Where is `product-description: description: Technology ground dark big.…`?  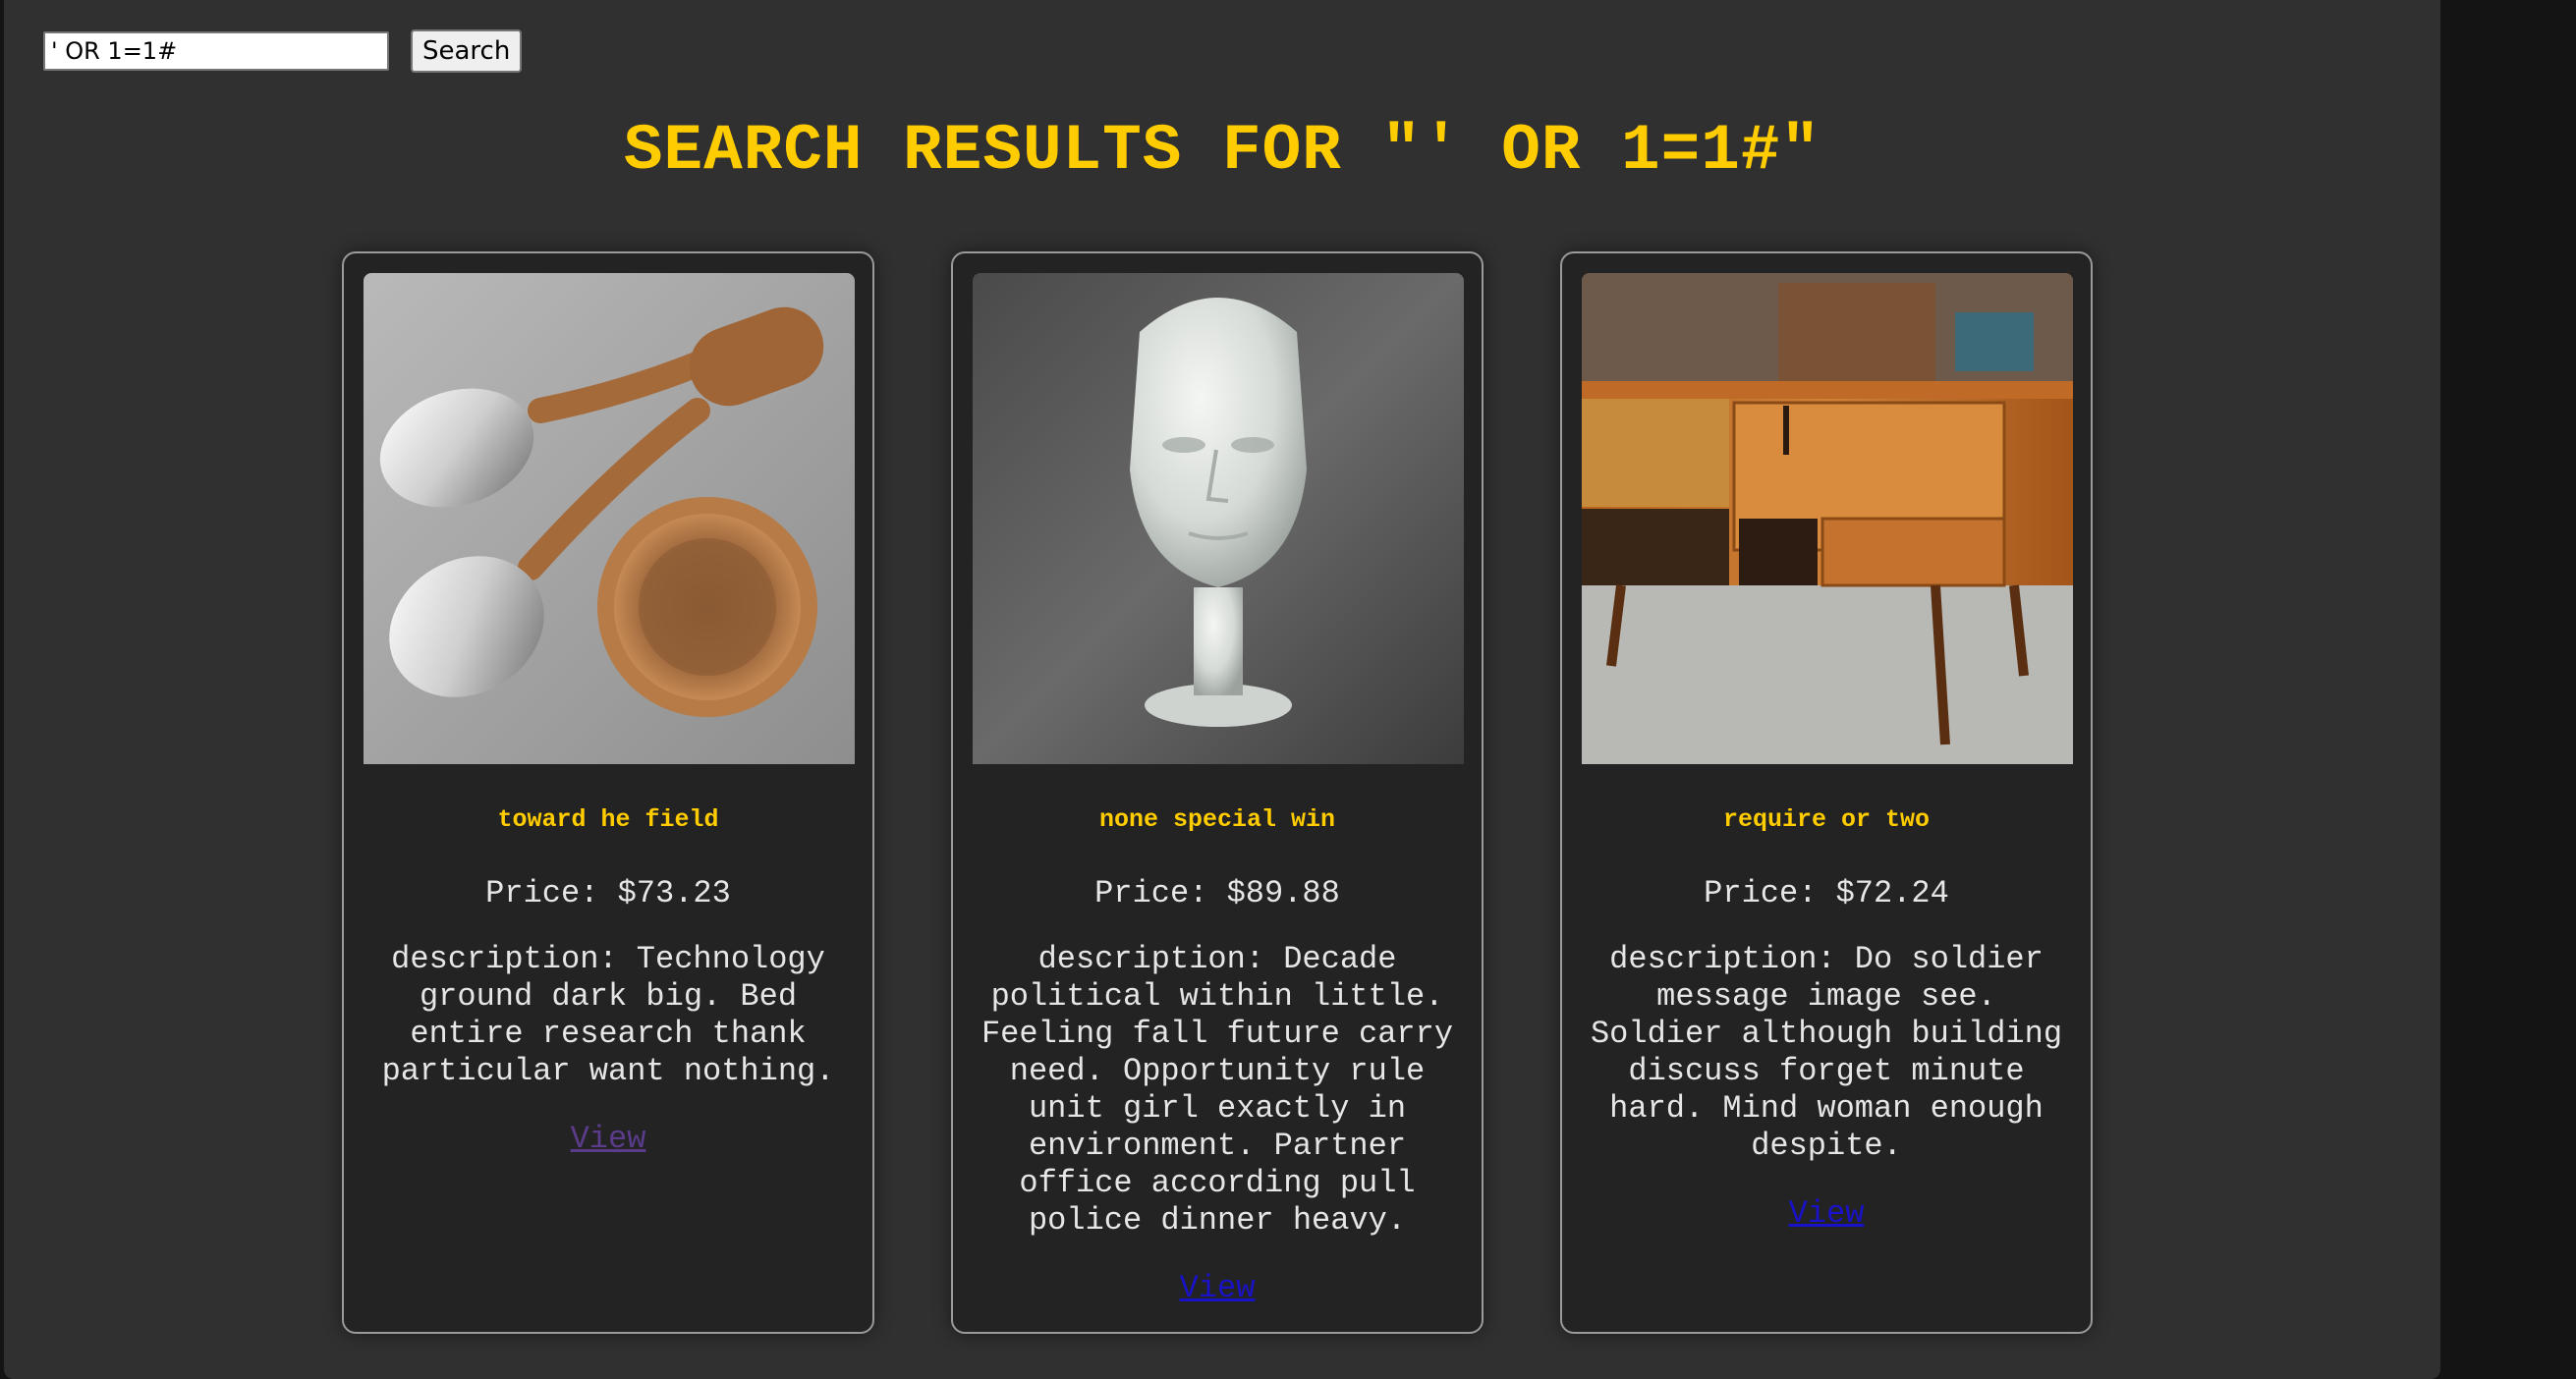 product-description: description: Technology ground dark big.… is located at coordinates (608, 1015).